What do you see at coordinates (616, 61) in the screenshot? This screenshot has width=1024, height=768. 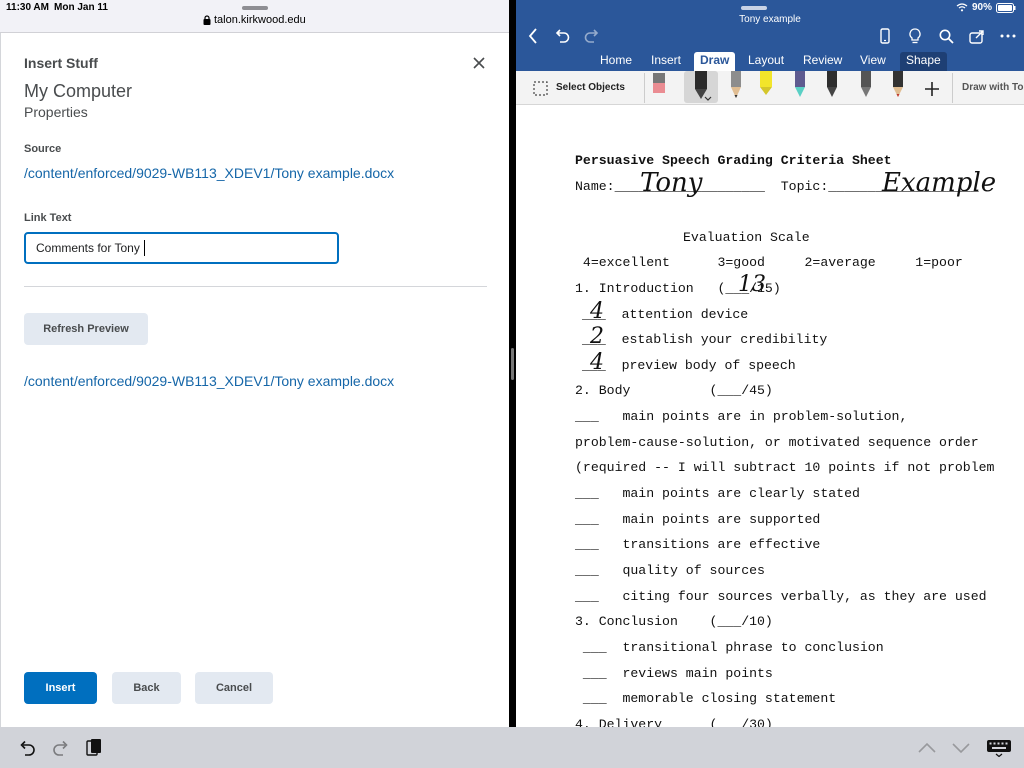 I see `tab-home: Home` at bounding box center [616, 61].